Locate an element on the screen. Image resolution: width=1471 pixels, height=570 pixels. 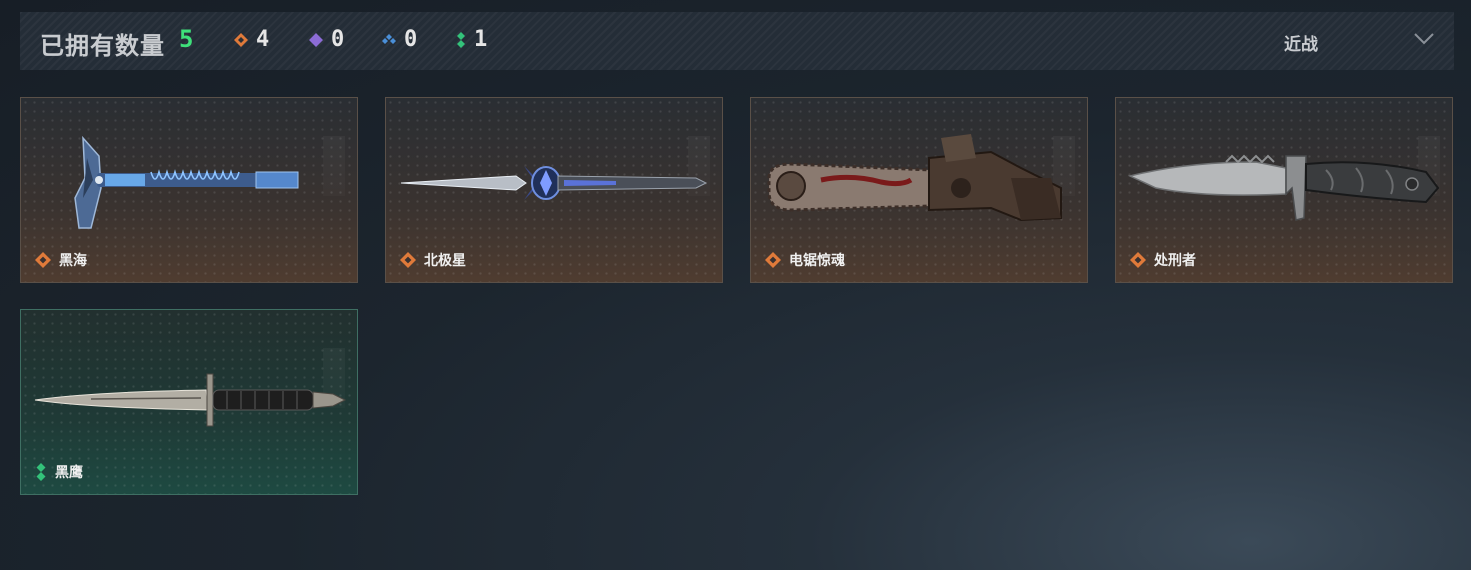
blue-diamond-icon is located at coordinates (389, 38).